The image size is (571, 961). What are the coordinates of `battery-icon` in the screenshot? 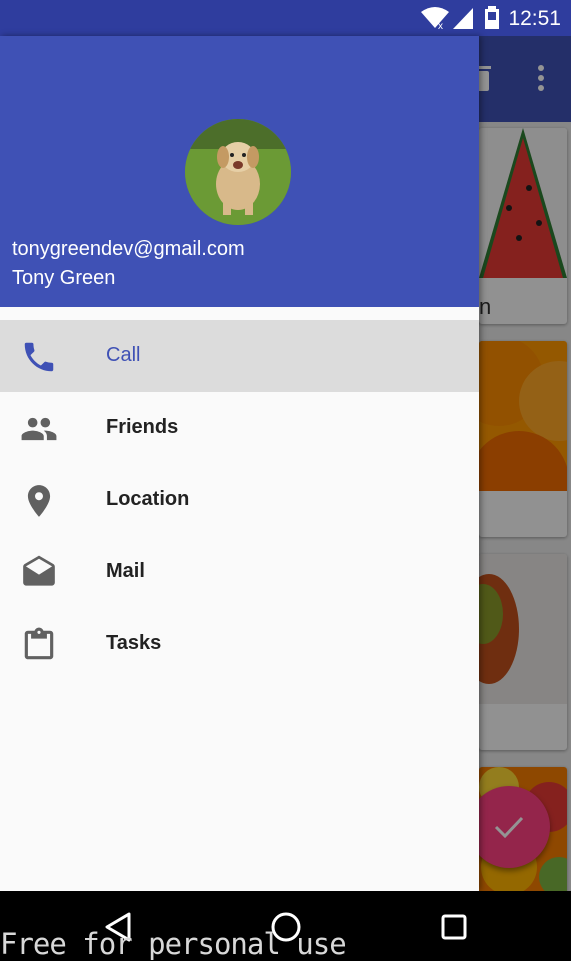 It's located at (492, 17).